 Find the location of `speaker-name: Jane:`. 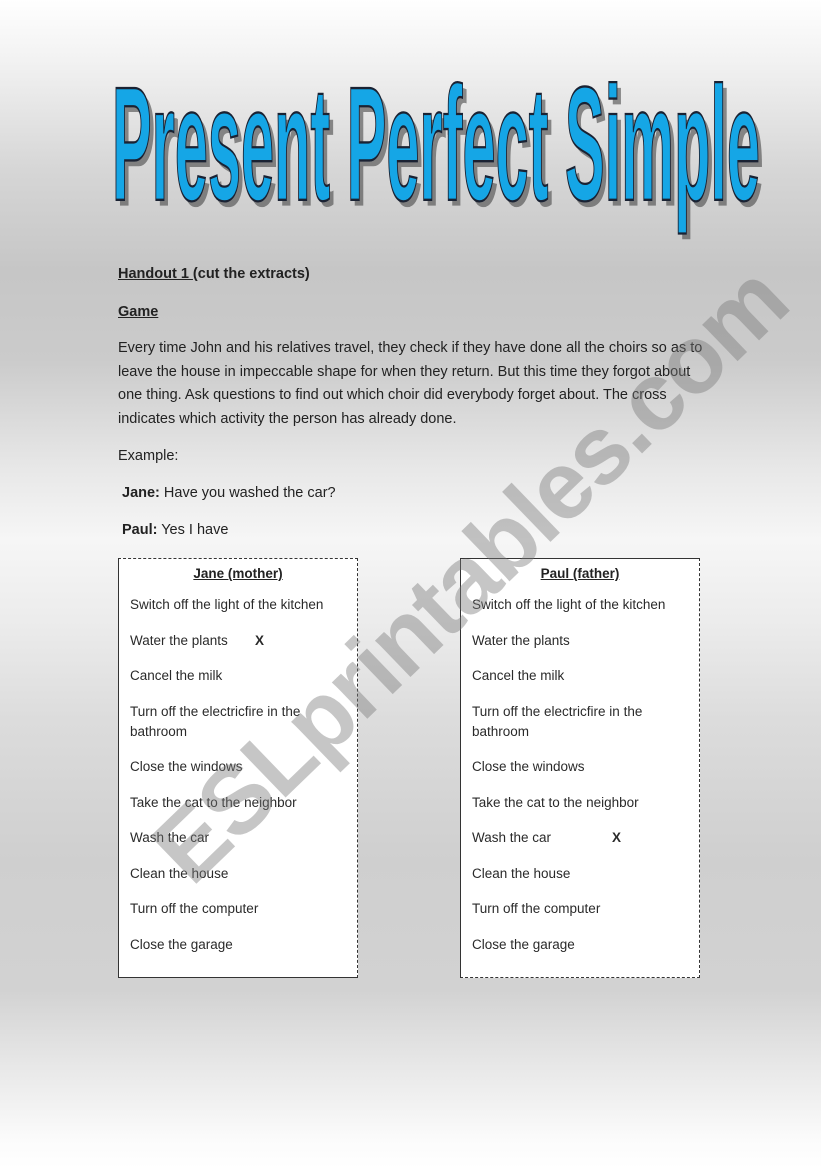

speaker-name: Jane: is located at coordinates (141, 493).